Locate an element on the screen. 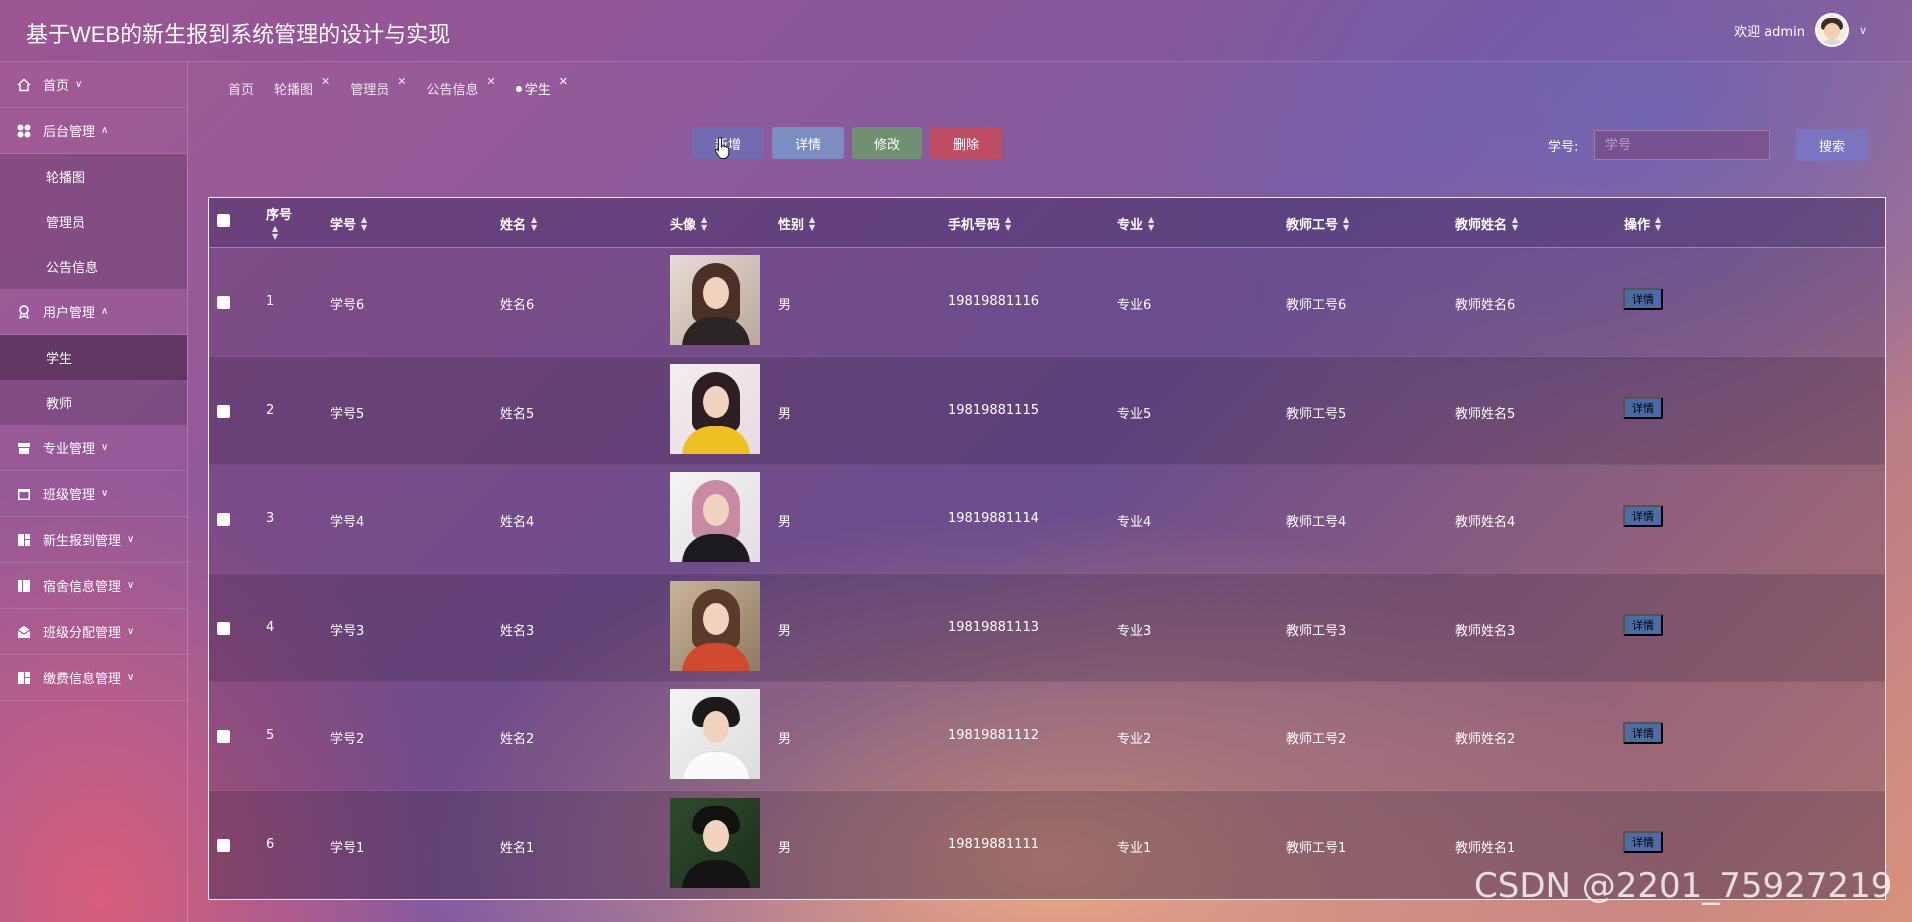 The height and width of the screenshot is (922, 1912). col-phone: 手机号码 ▲ ▼ is located at coordinates (979, 223).